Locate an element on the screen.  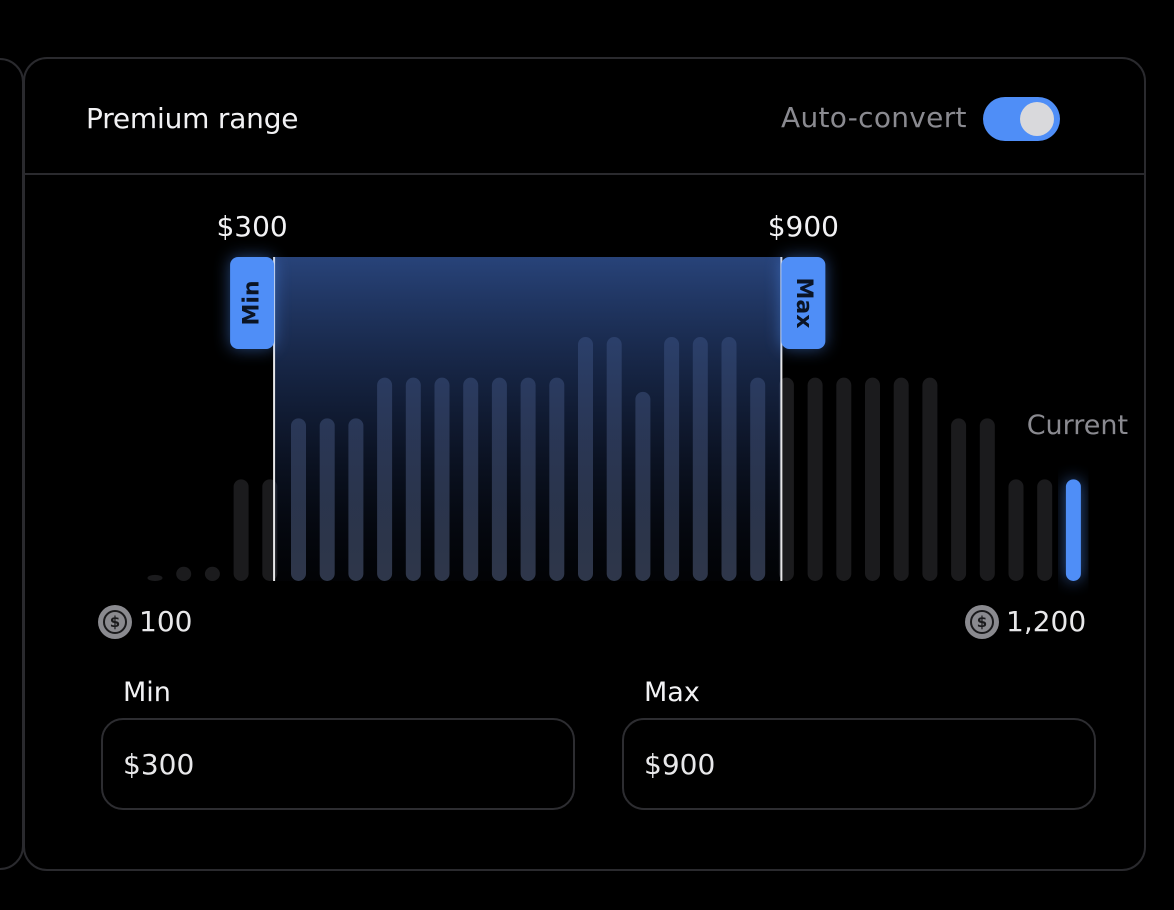
min-handle-label: Min is located at coordinates (252, 302).